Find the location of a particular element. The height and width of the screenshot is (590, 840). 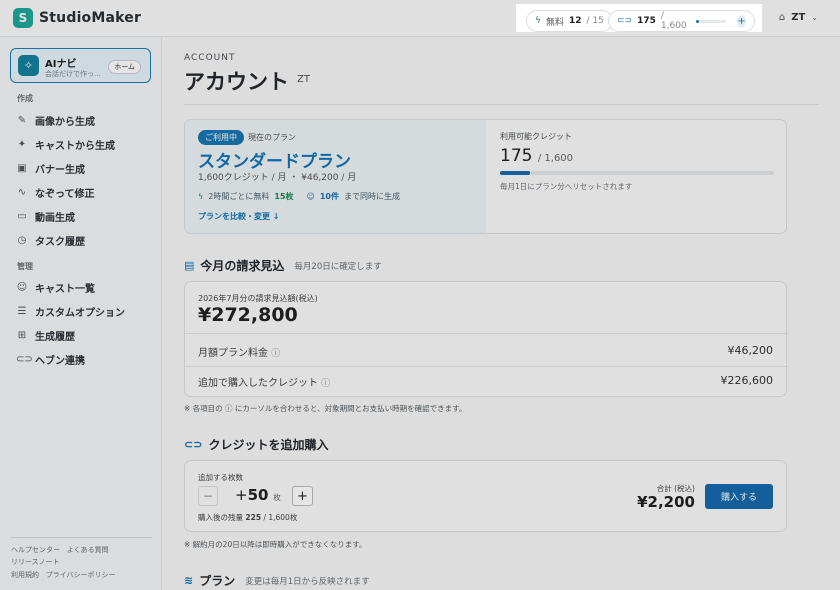

plans-heading: ≋ プラン 変更は毎月1日から反映されます is located at coordinates (277, 580).